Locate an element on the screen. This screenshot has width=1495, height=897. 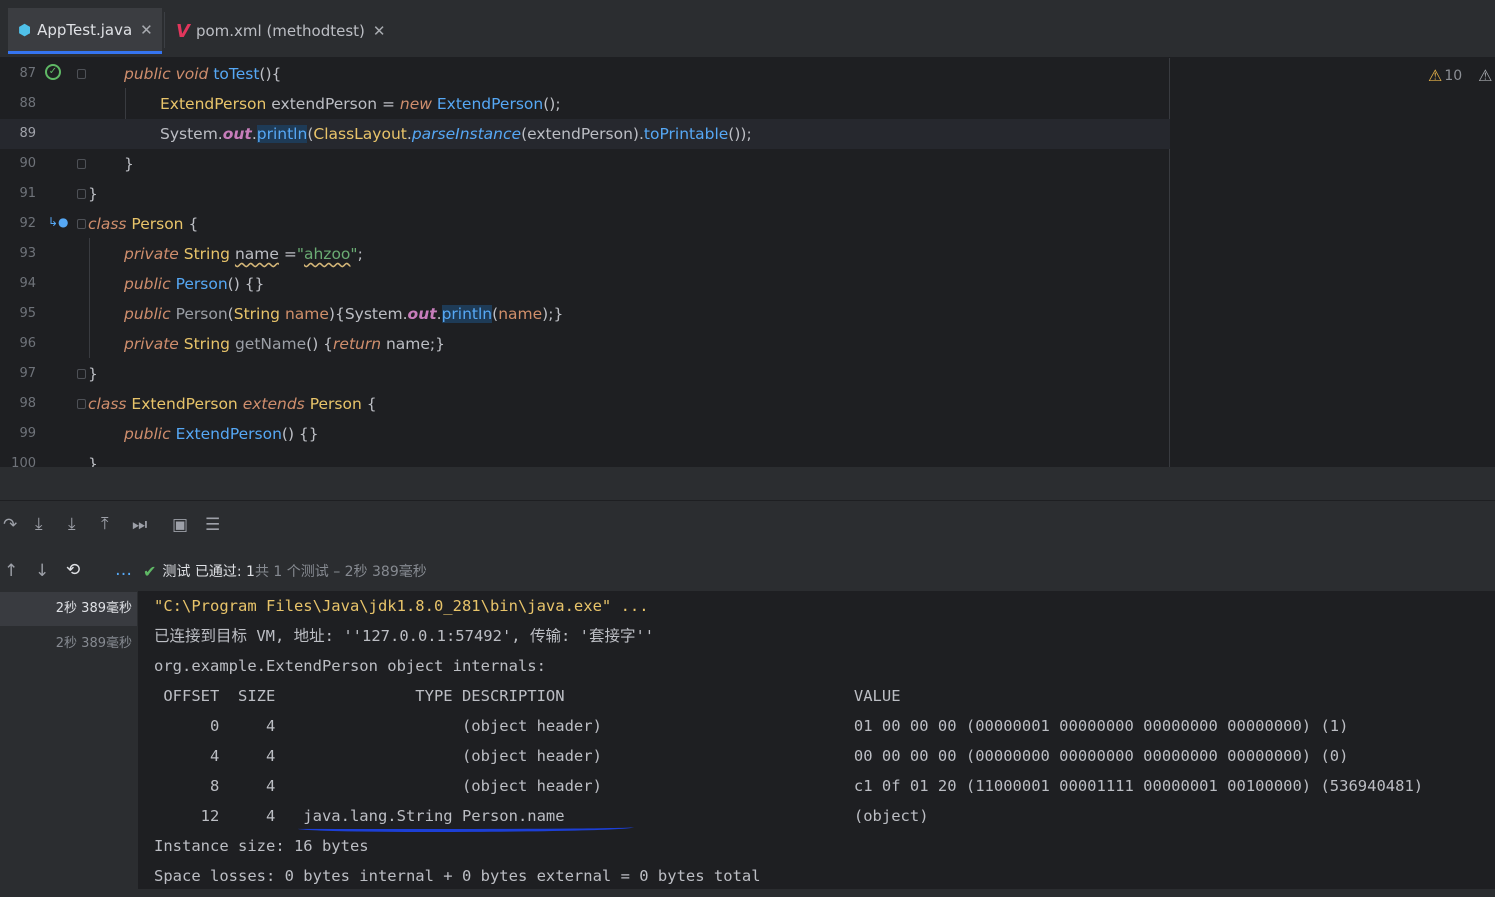
test-status: ✔ 测试 已通过: 1 共 1 个测试 – 2秒 389毫秒 is located at coordinates (285, 571).